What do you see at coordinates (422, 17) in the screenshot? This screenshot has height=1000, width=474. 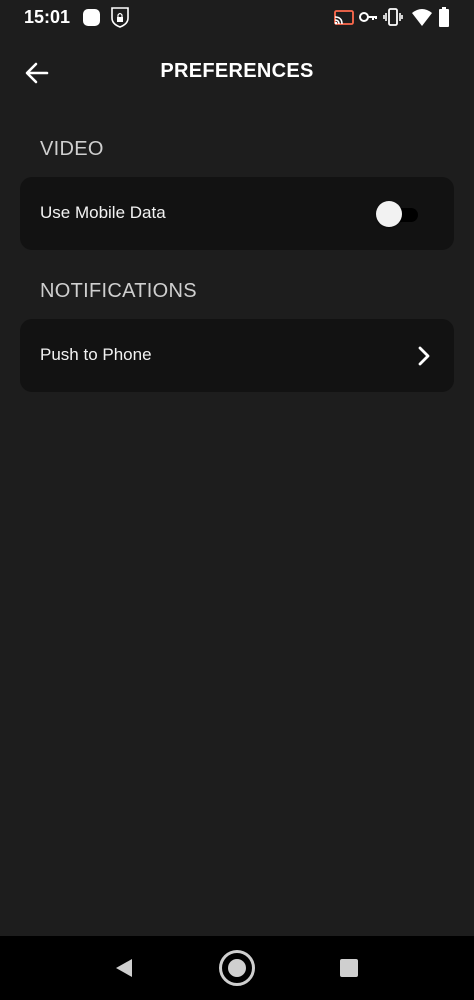 I see `wifi-icon` at bounding box center [422, 17].